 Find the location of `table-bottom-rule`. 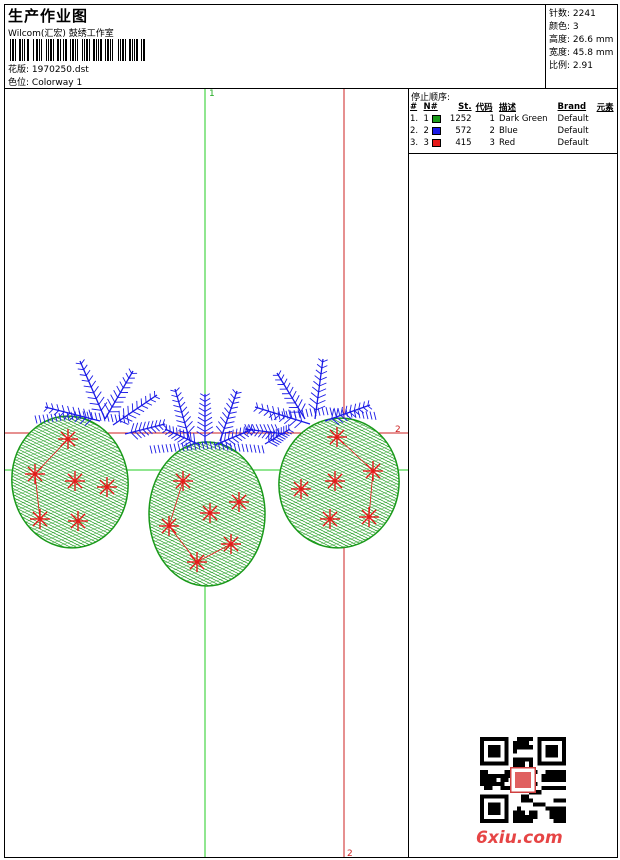

table-bottom-rule is located at coordinates (513, 153).